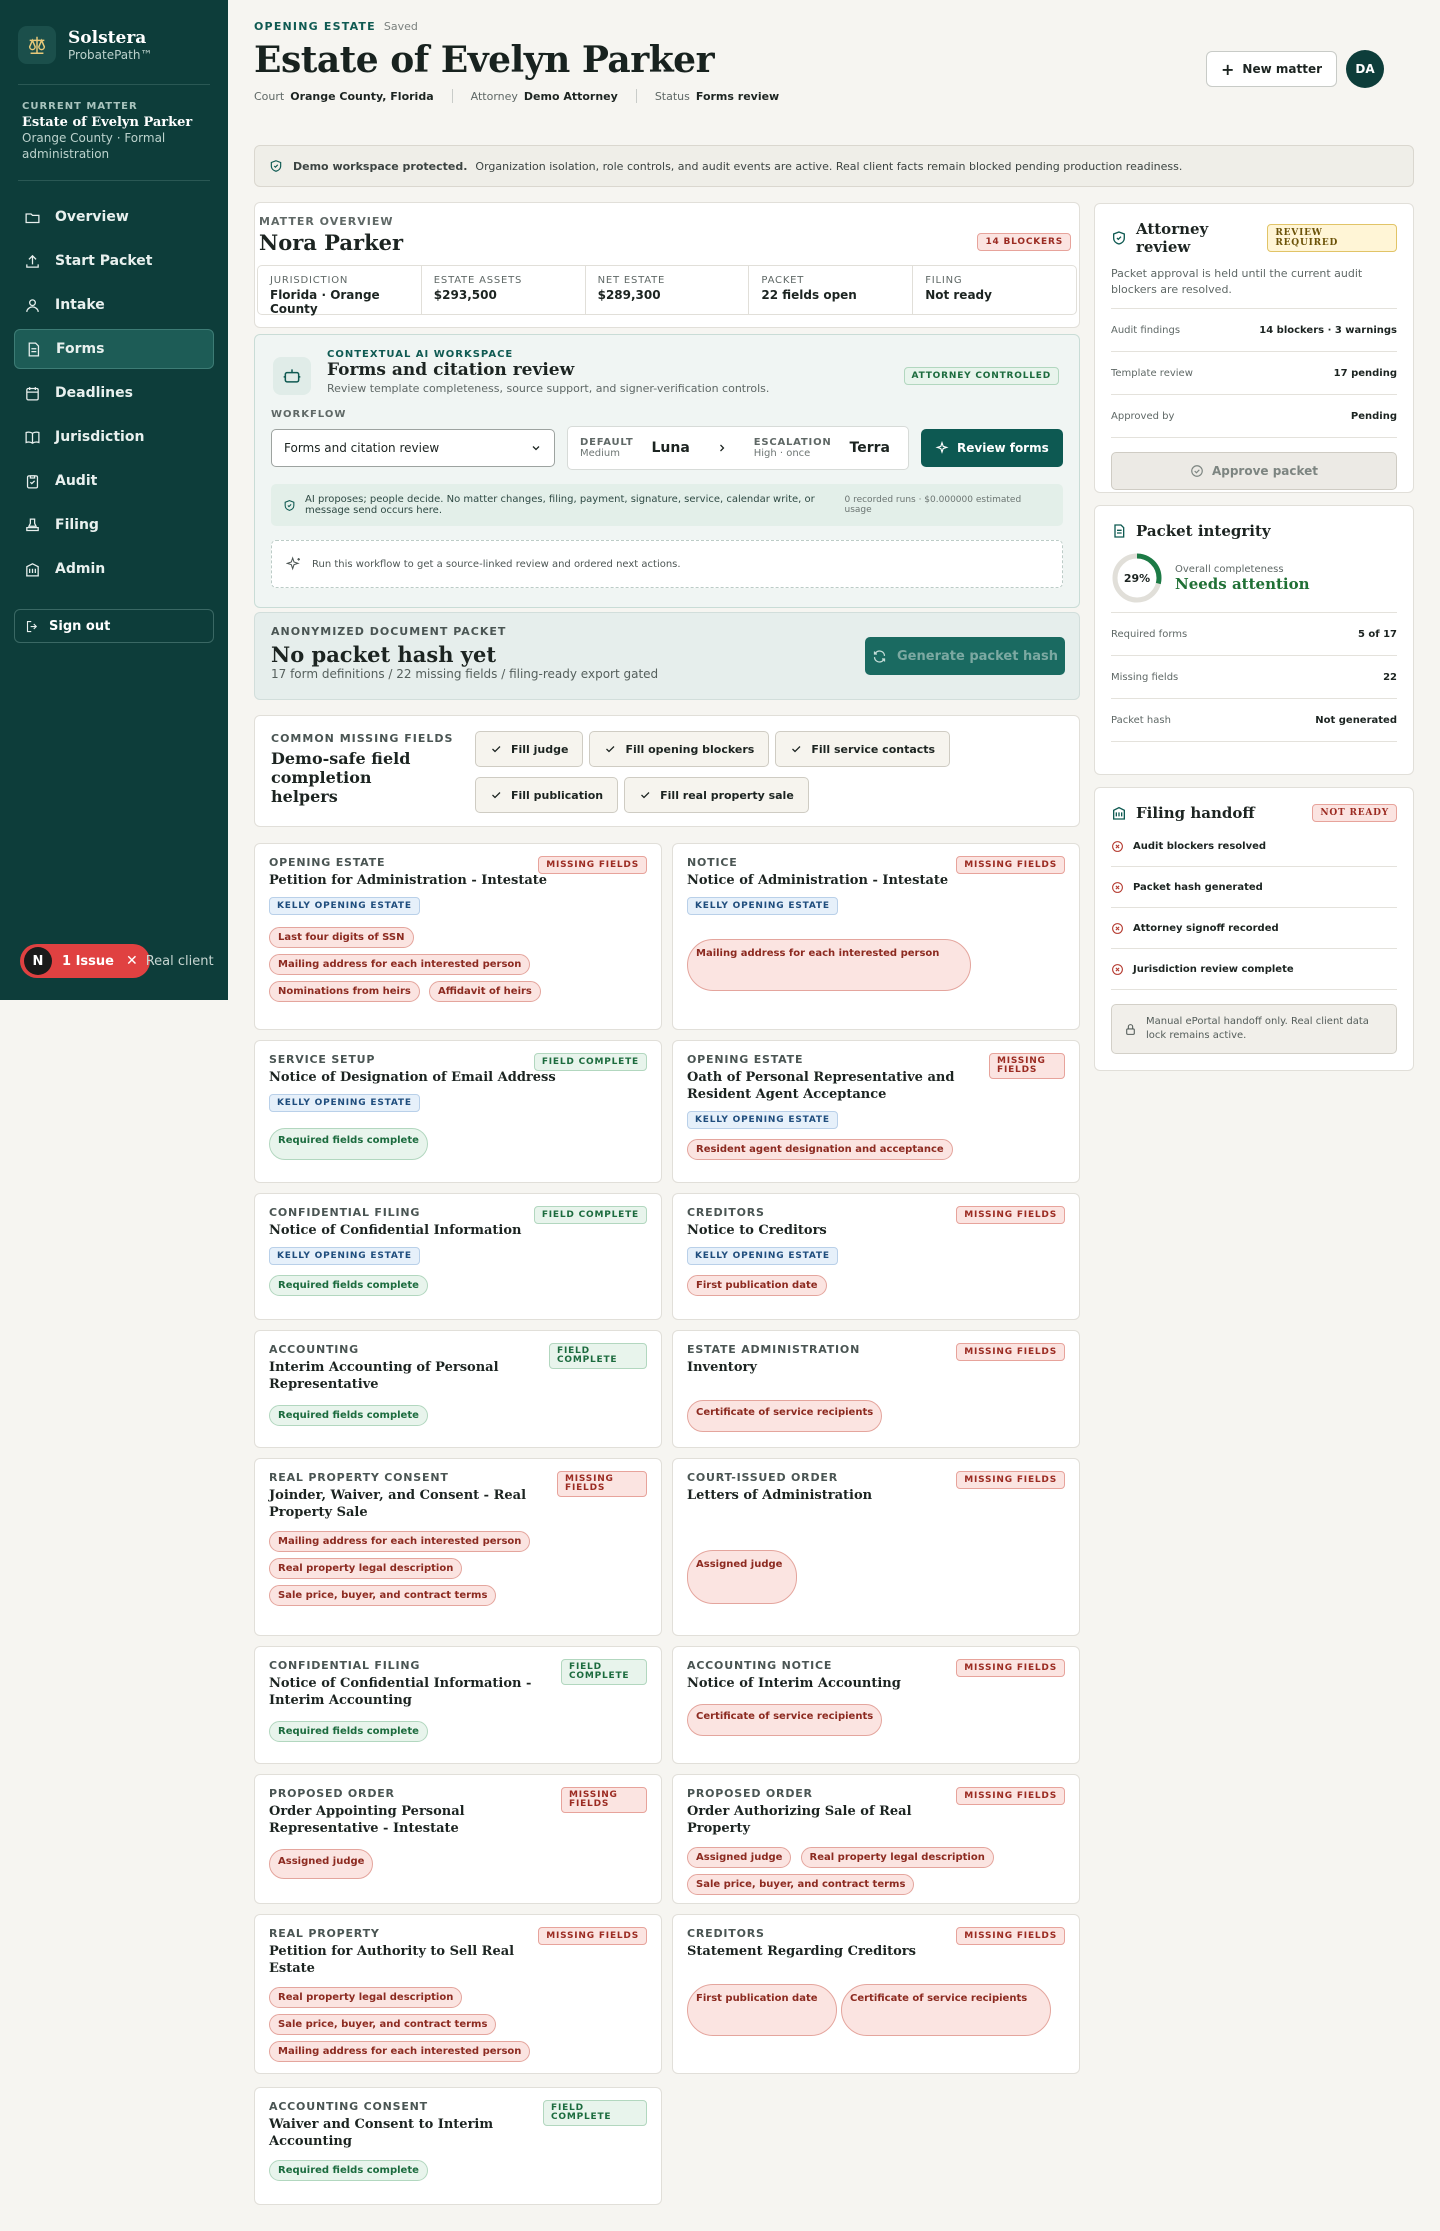  Describe the element at coordinates (114, 525) in the screenshot. I see `sidebar-item-filing: Filing` at that location.